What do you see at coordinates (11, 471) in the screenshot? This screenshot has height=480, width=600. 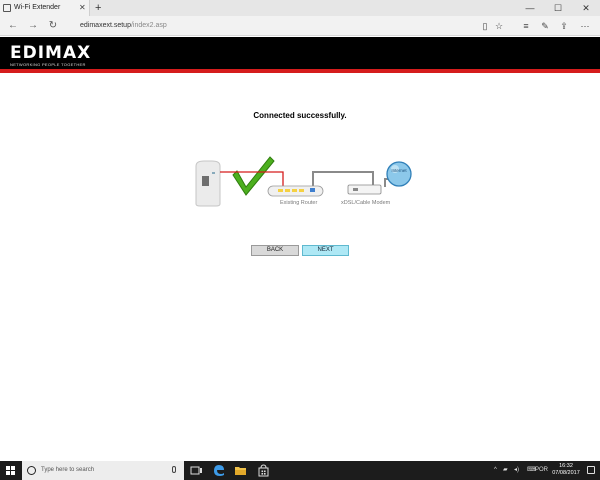 I see `windows-start-icon` at bounding box center [11, 471].